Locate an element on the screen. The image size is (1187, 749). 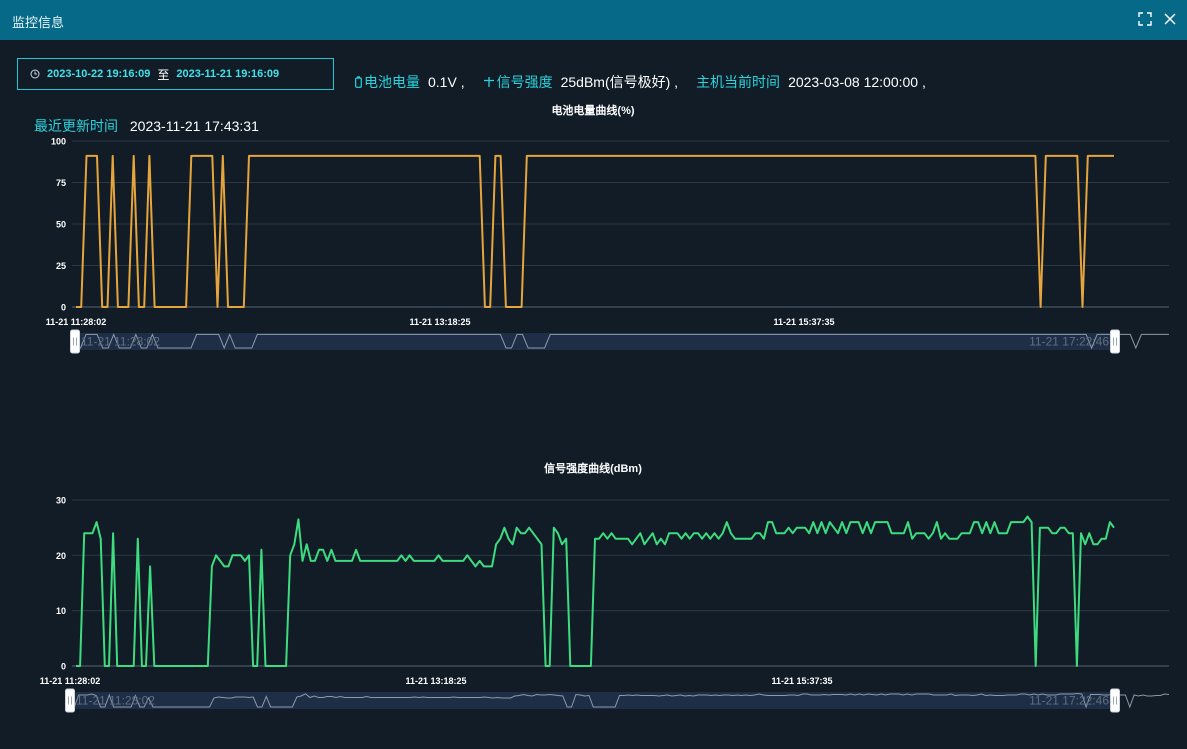
zoom-slider-window is located at coordinates (592, 700).